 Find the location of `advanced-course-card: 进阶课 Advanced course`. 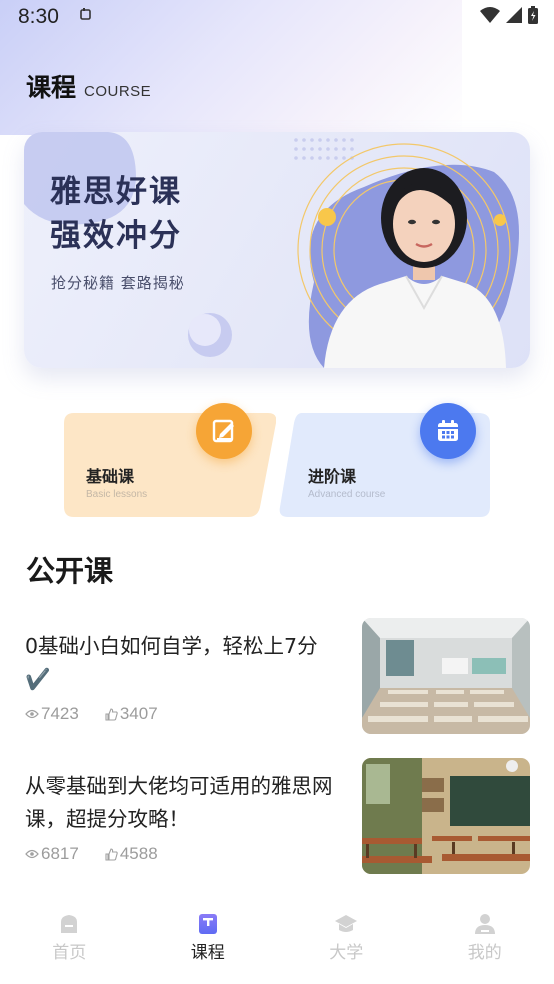

advanced-course-card: 进阶课 Advanced course is located at coordinates (384, 460).